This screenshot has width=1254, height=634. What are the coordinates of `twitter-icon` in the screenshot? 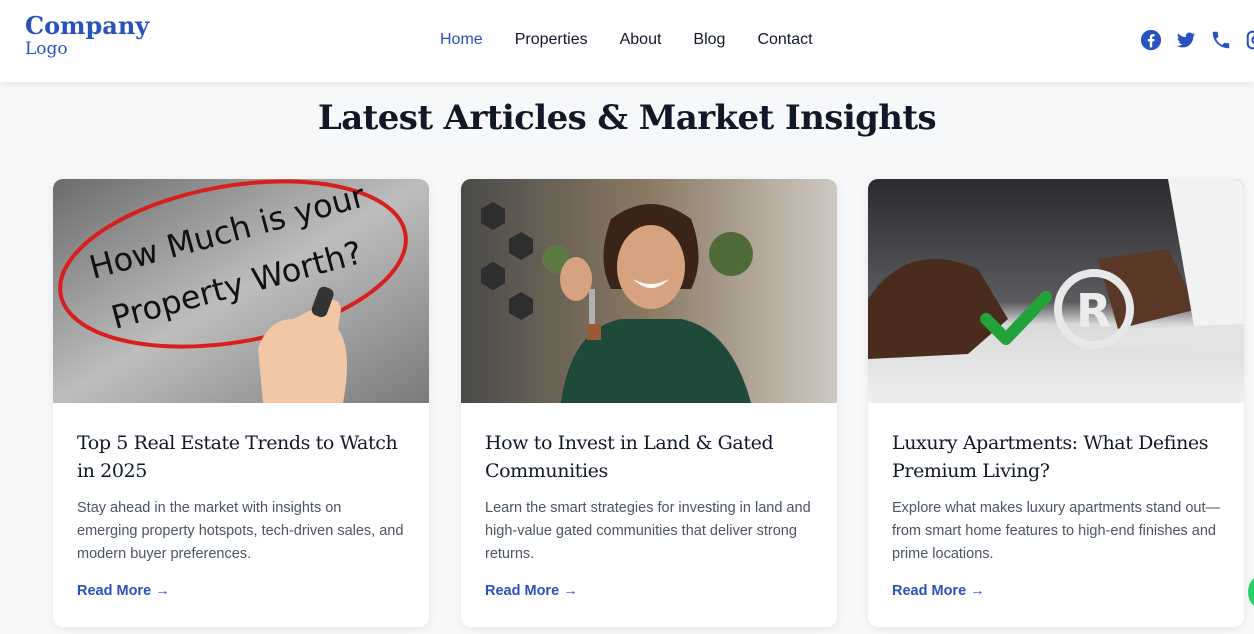 It's located at (1186, 40).